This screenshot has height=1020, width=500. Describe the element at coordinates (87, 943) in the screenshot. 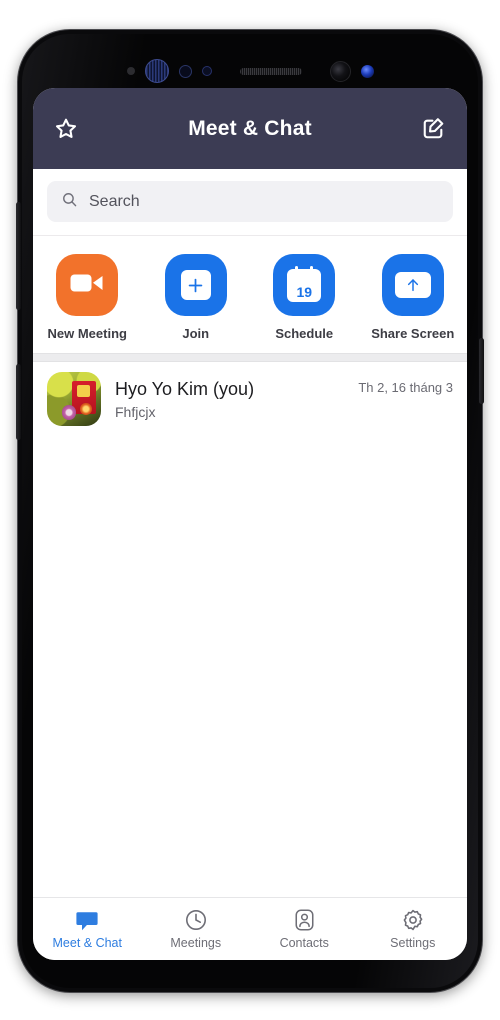

I see `nav-label-meet-and-chat: Meet & Chat` at that location.